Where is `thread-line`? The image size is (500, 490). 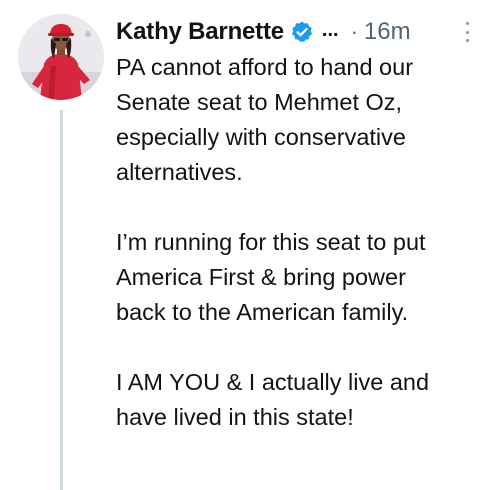
thread-line is located at coordinates (61, 300).